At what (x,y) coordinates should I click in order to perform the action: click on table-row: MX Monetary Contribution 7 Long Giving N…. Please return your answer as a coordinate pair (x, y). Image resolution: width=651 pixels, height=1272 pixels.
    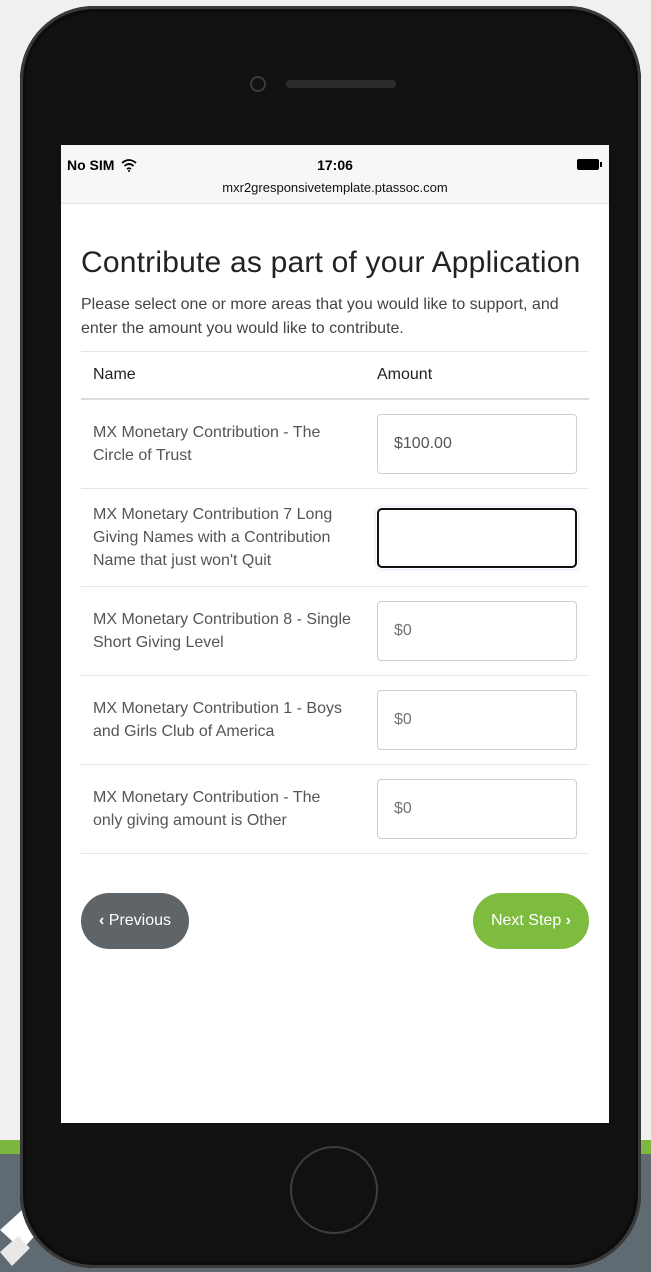
    Looking at the image, I should click on (335, 537).